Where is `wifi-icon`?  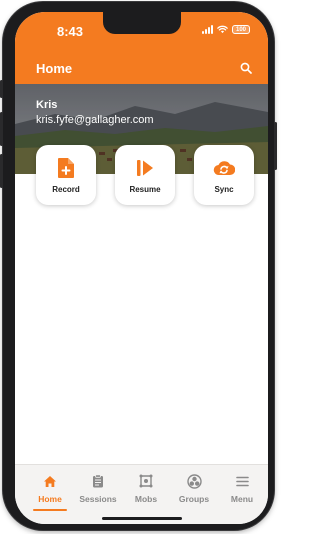
wifi-icon is located at coordinates (222, 29).